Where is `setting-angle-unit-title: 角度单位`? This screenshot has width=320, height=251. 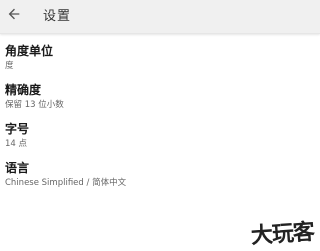
setting-angle-unit-title: 角度单位 is located at coordinates (29, 51).